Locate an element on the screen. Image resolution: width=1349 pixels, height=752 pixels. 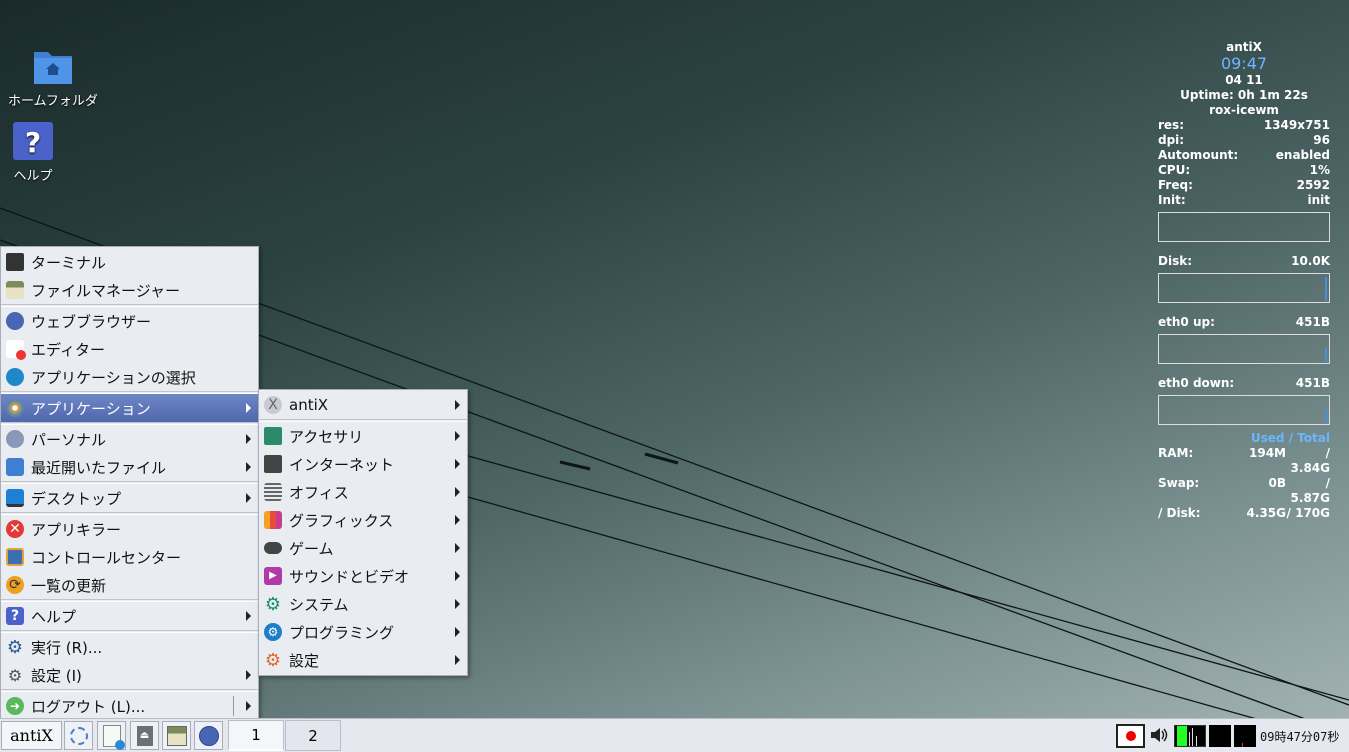
folder-icon is located at coordinates (52, 68).